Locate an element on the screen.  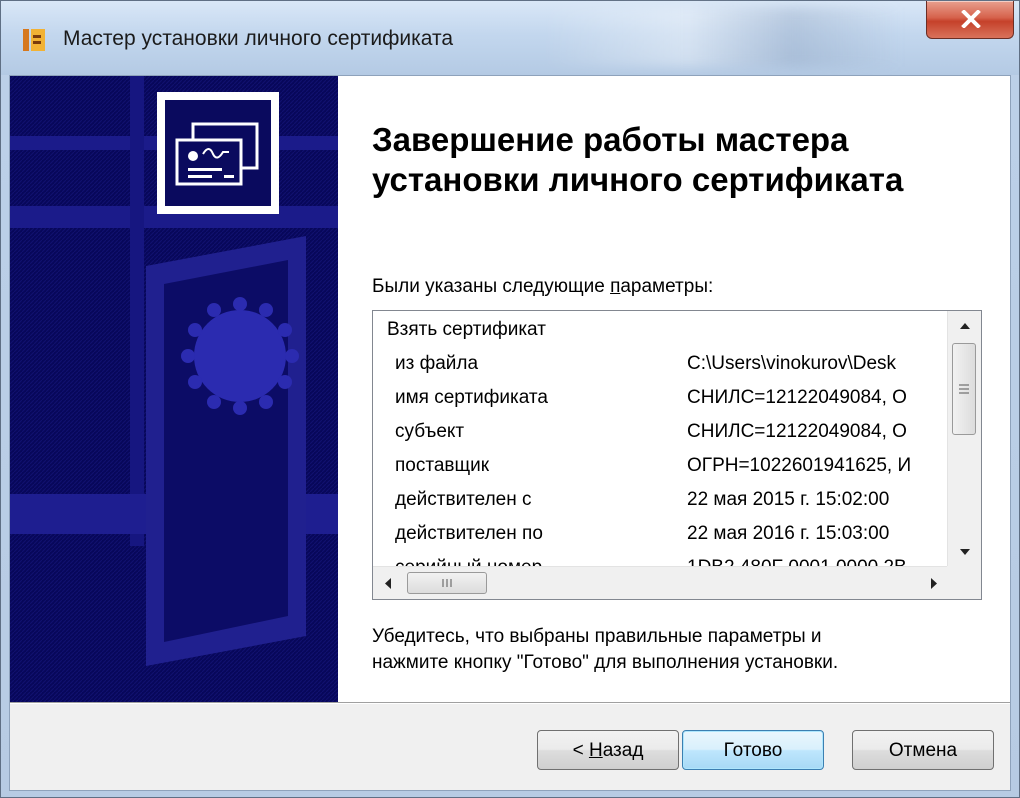
param-key: действителен по is located at coordinates (469, 533).